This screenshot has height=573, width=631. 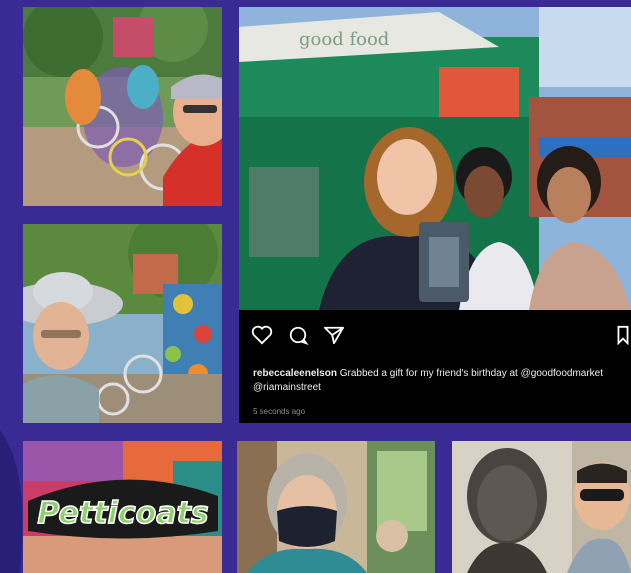 I want to click on post-action-bar, so click(x=441, y=337).